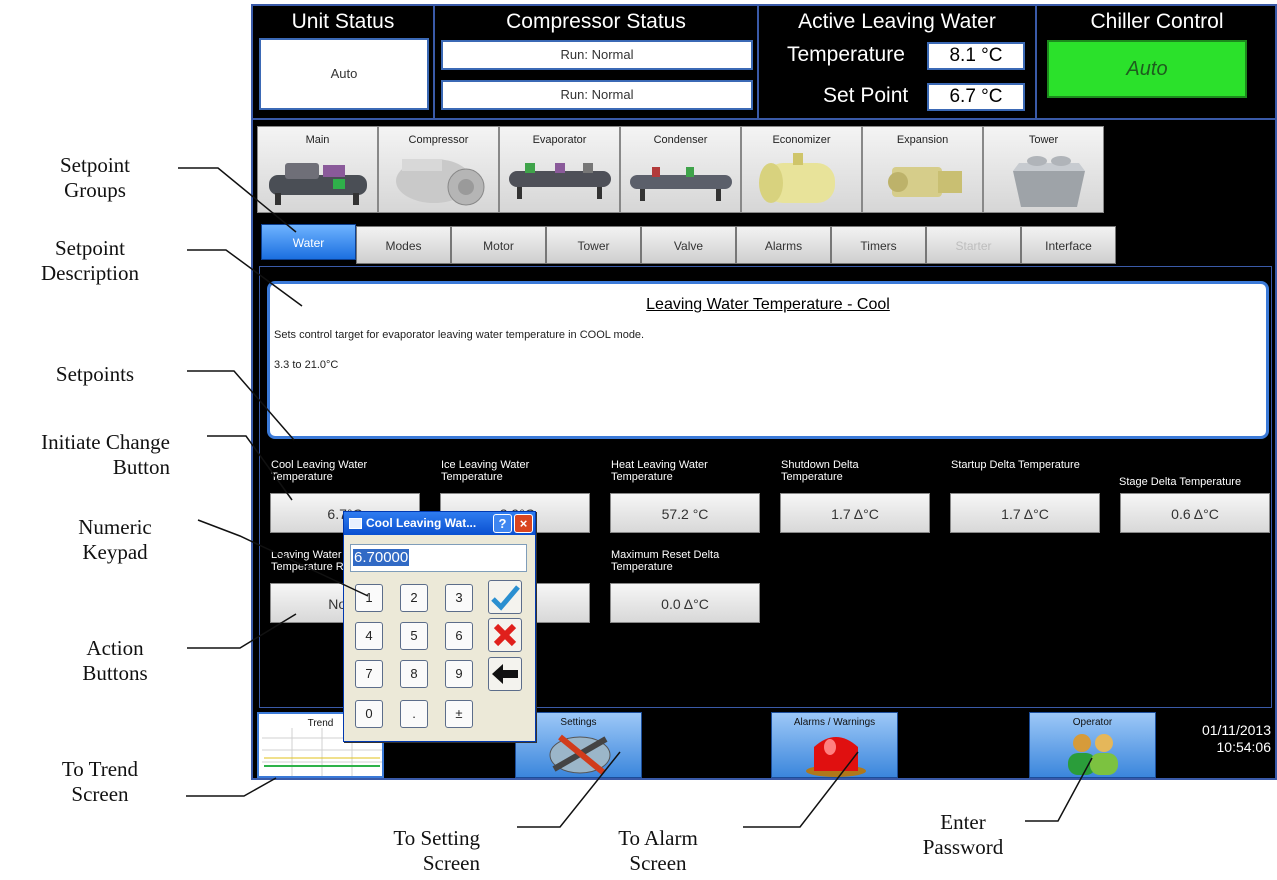 The width and height of the screenshot is (1277, 880). I want to click on key-6: 6, so click(459, 636).